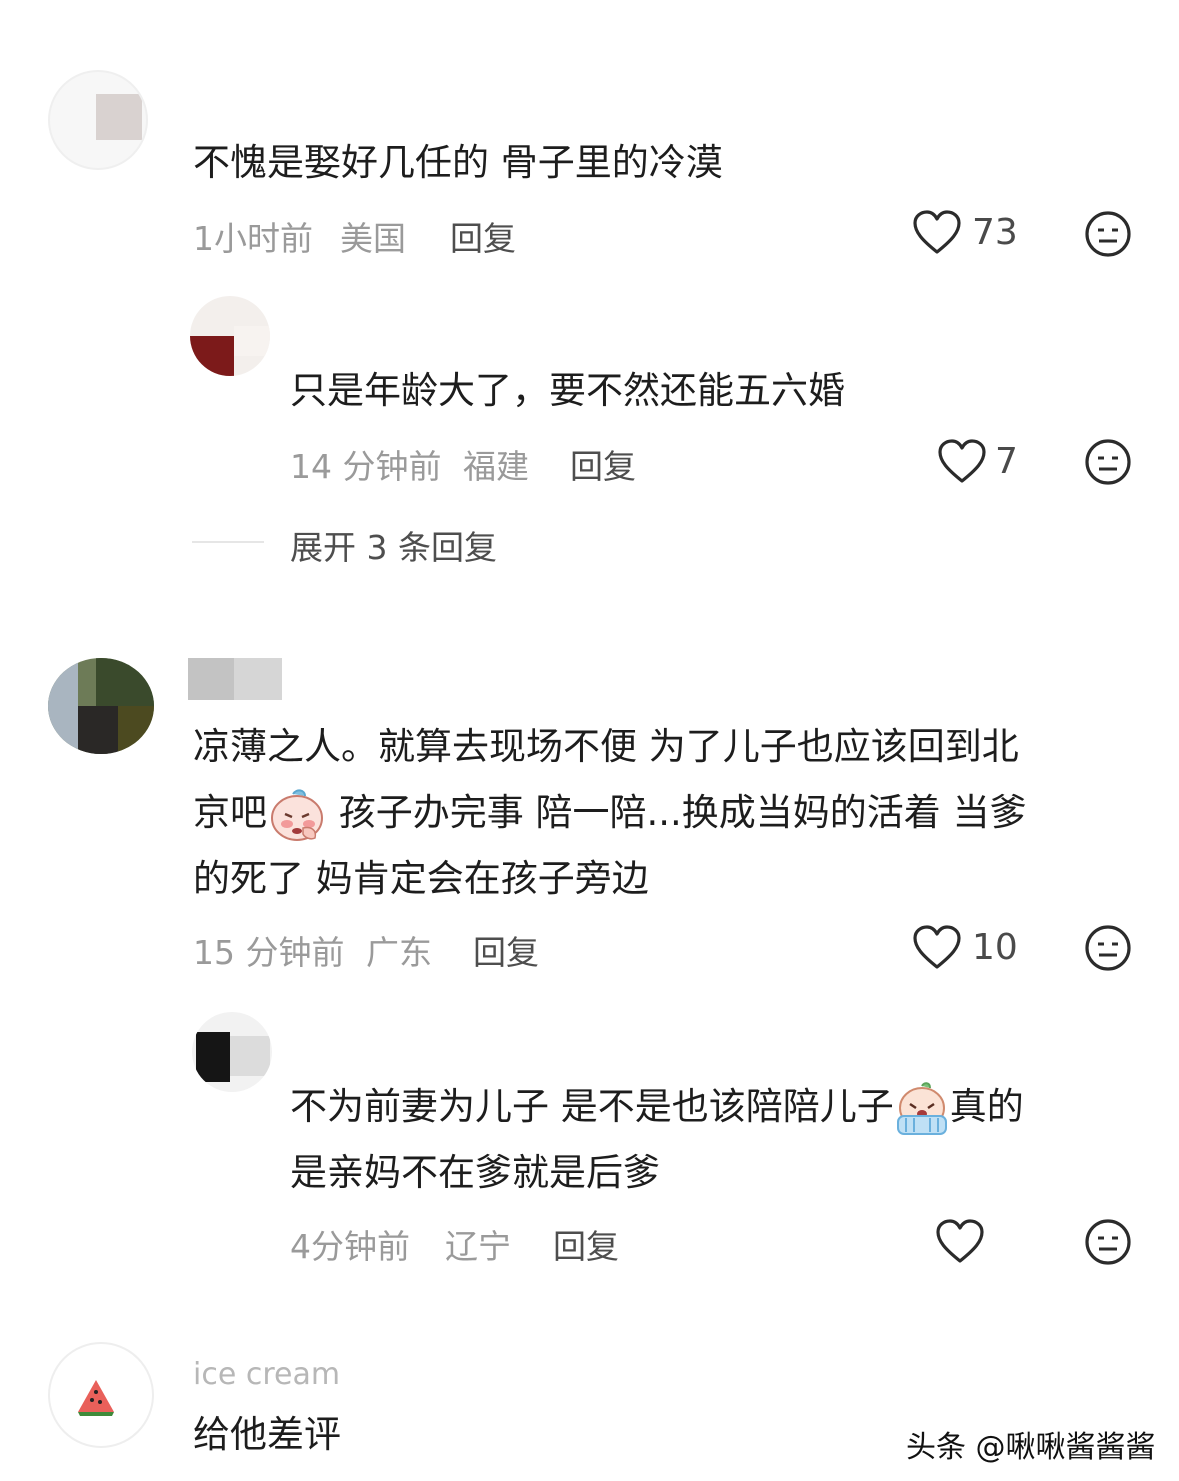 The width and height of the screenshot is (1179, 1481). Describe the element at coordinates (478, 1246) in the screenshot. I see `comment-location: 辽宁` at that location.